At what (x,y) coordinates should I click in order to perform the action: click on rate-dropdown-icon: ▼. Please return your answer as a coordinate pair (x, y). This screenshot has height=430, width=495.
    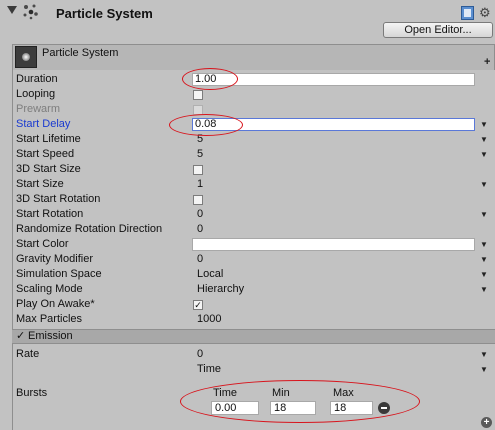
    Looking at the image, I should click on (484, 354).